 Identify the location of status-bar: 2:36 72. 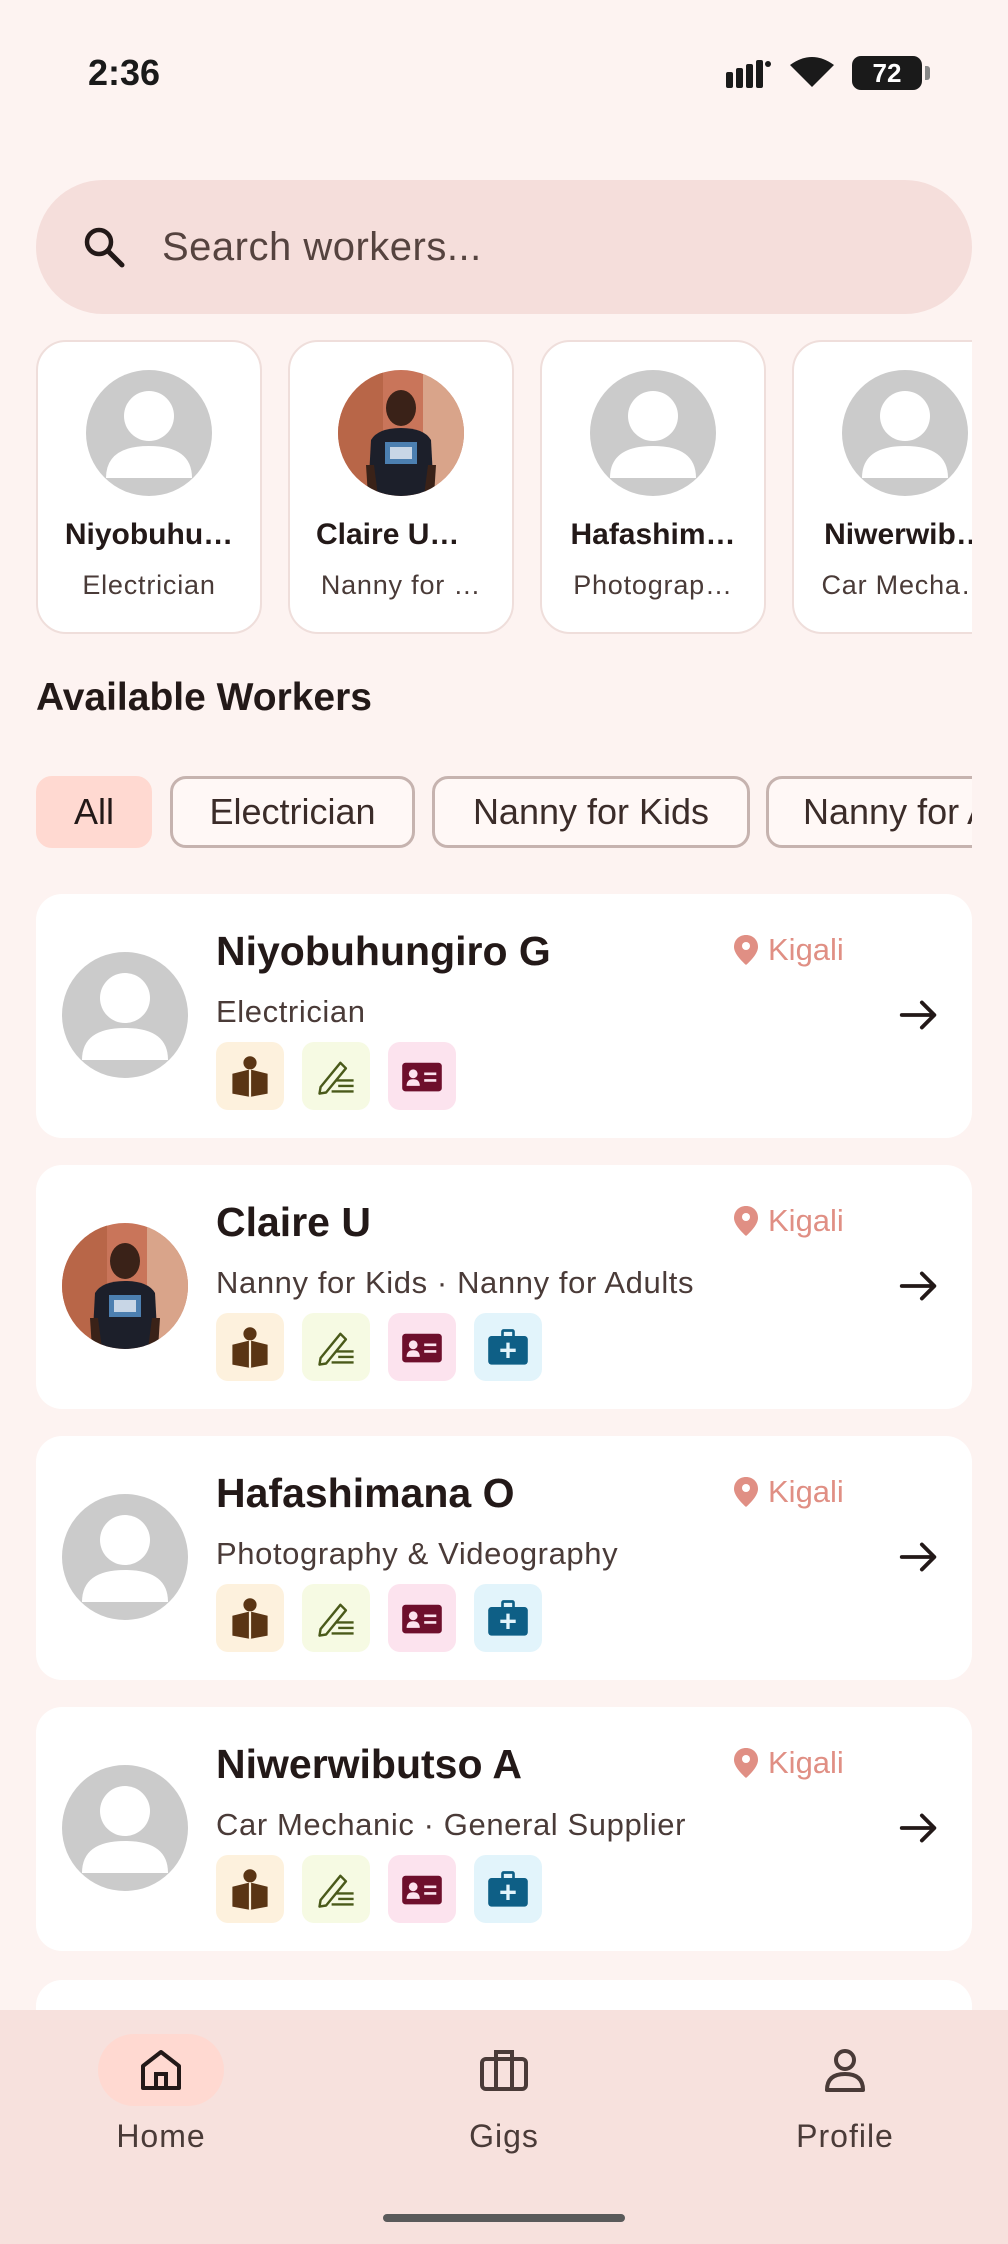
(504, 75).